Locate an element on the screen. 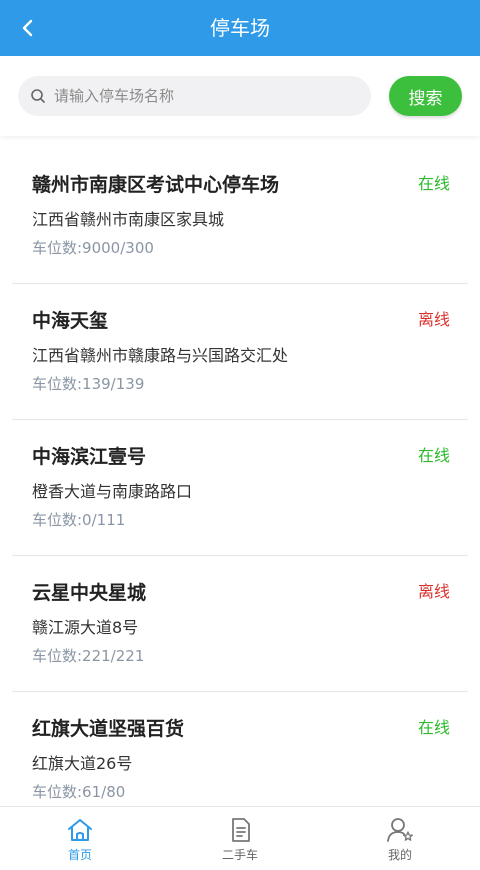 This screenshot has height=870, width=480. parking-lot-address: 橙香大道与南康路路口 is located at coordinates (112, 491).